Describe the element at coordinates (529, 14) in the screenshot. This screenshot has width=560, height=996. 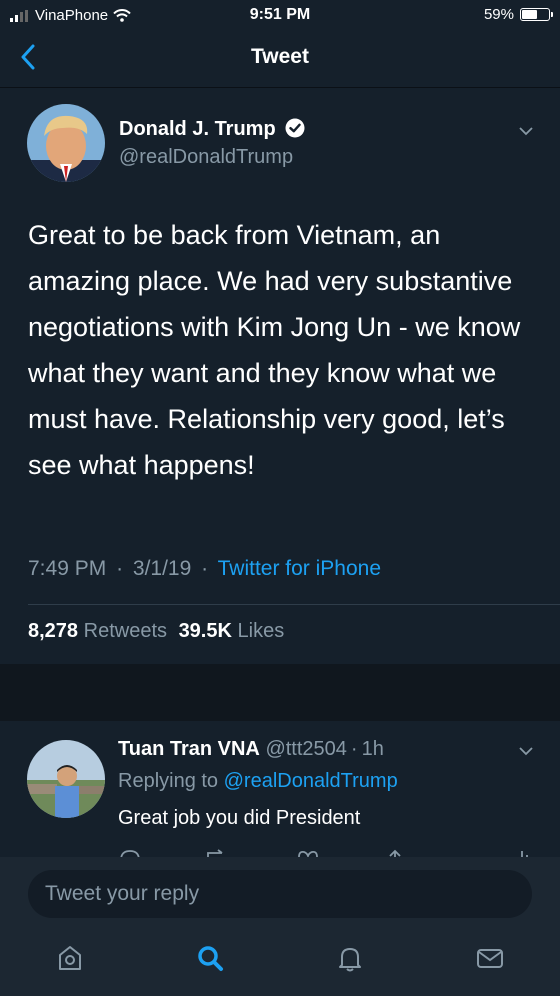
I see `battery-fill` at that location.